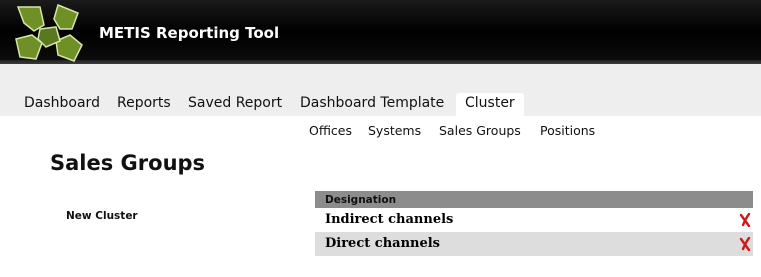 The image size is (761, 277). I want to click on row-designation: Direct channels, so click(383, 243).